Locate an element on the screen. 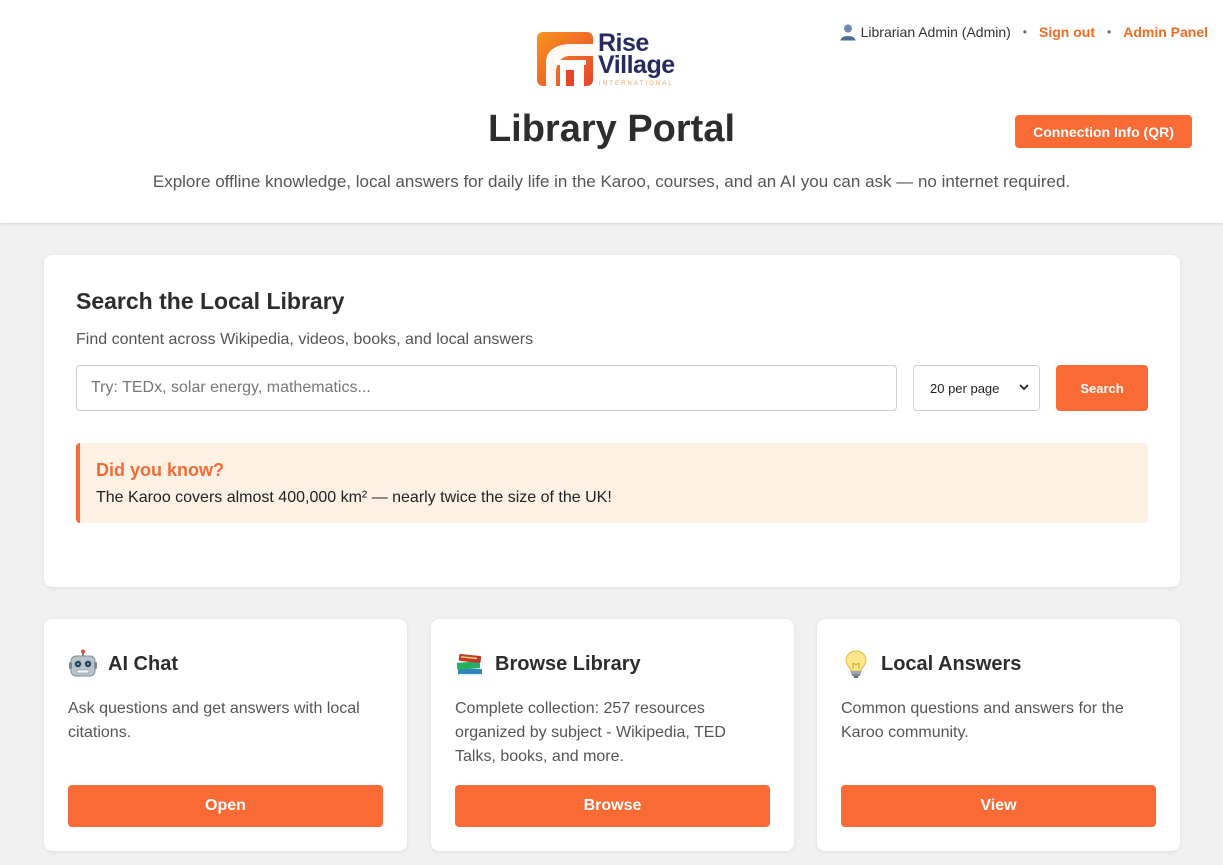 The width and height of the screenshot is (1223, 865). logo-text-village: Village is located at coordinates (636, 65).